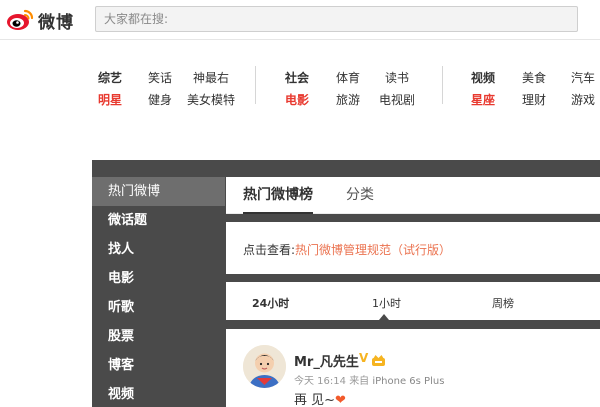  Describe the element at coordinates (269, 250) in the screenshot. I see `notice-prefix: 点击查看:` at that location.